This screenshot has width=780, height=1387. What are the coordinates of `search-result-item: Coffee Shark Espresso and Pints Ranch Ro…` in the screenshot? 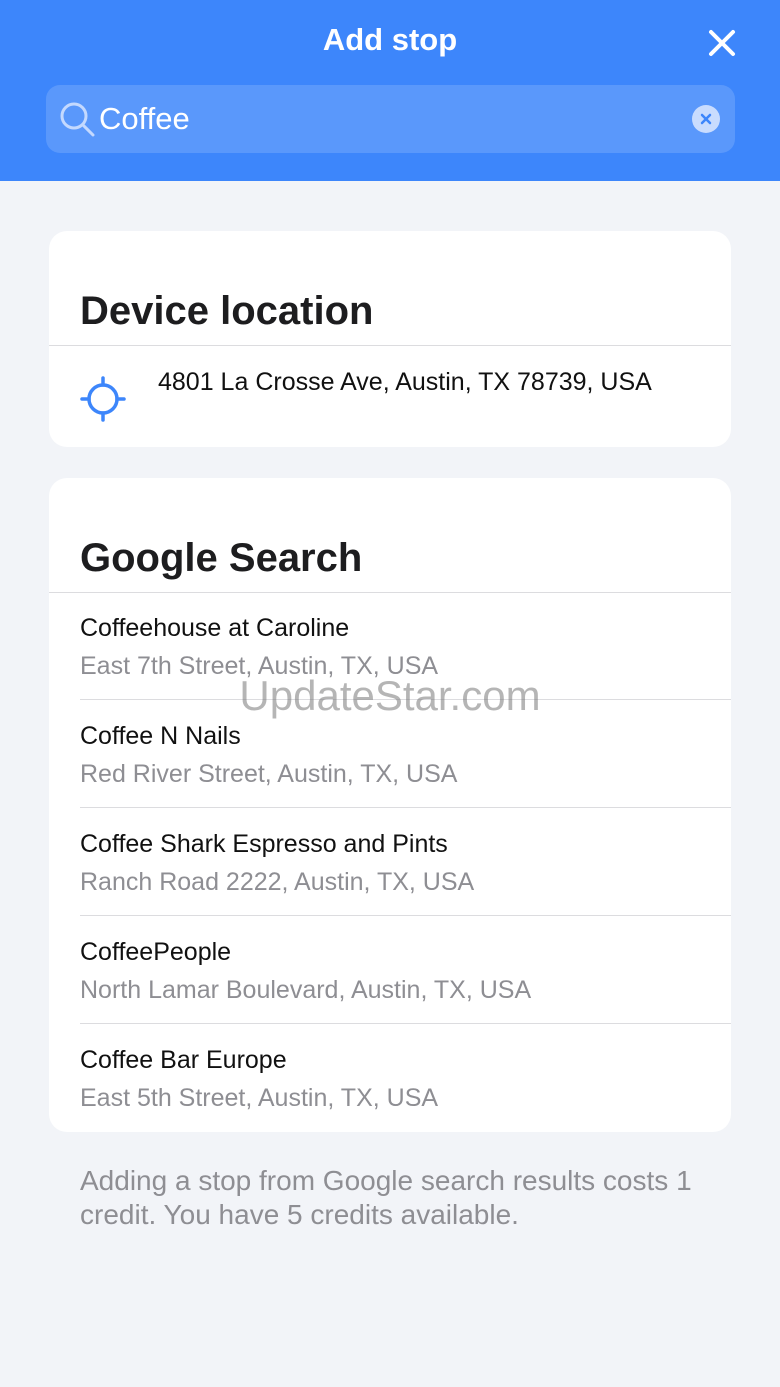 It's located at (390, 862).